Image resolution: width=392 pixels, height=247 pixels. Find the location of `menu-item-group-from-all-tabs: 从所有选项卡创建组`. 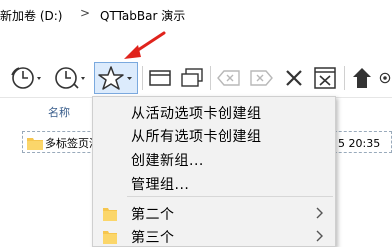

menu-item-group-from-all-tabs: 从所有选项卡创建组 is located at coordinates (214, 135).